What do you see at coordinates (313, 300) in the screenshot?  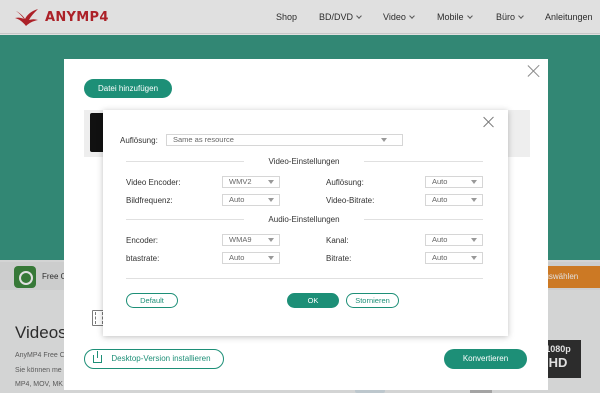 I see `ok-button: OK` at bounding box center [313, 300].